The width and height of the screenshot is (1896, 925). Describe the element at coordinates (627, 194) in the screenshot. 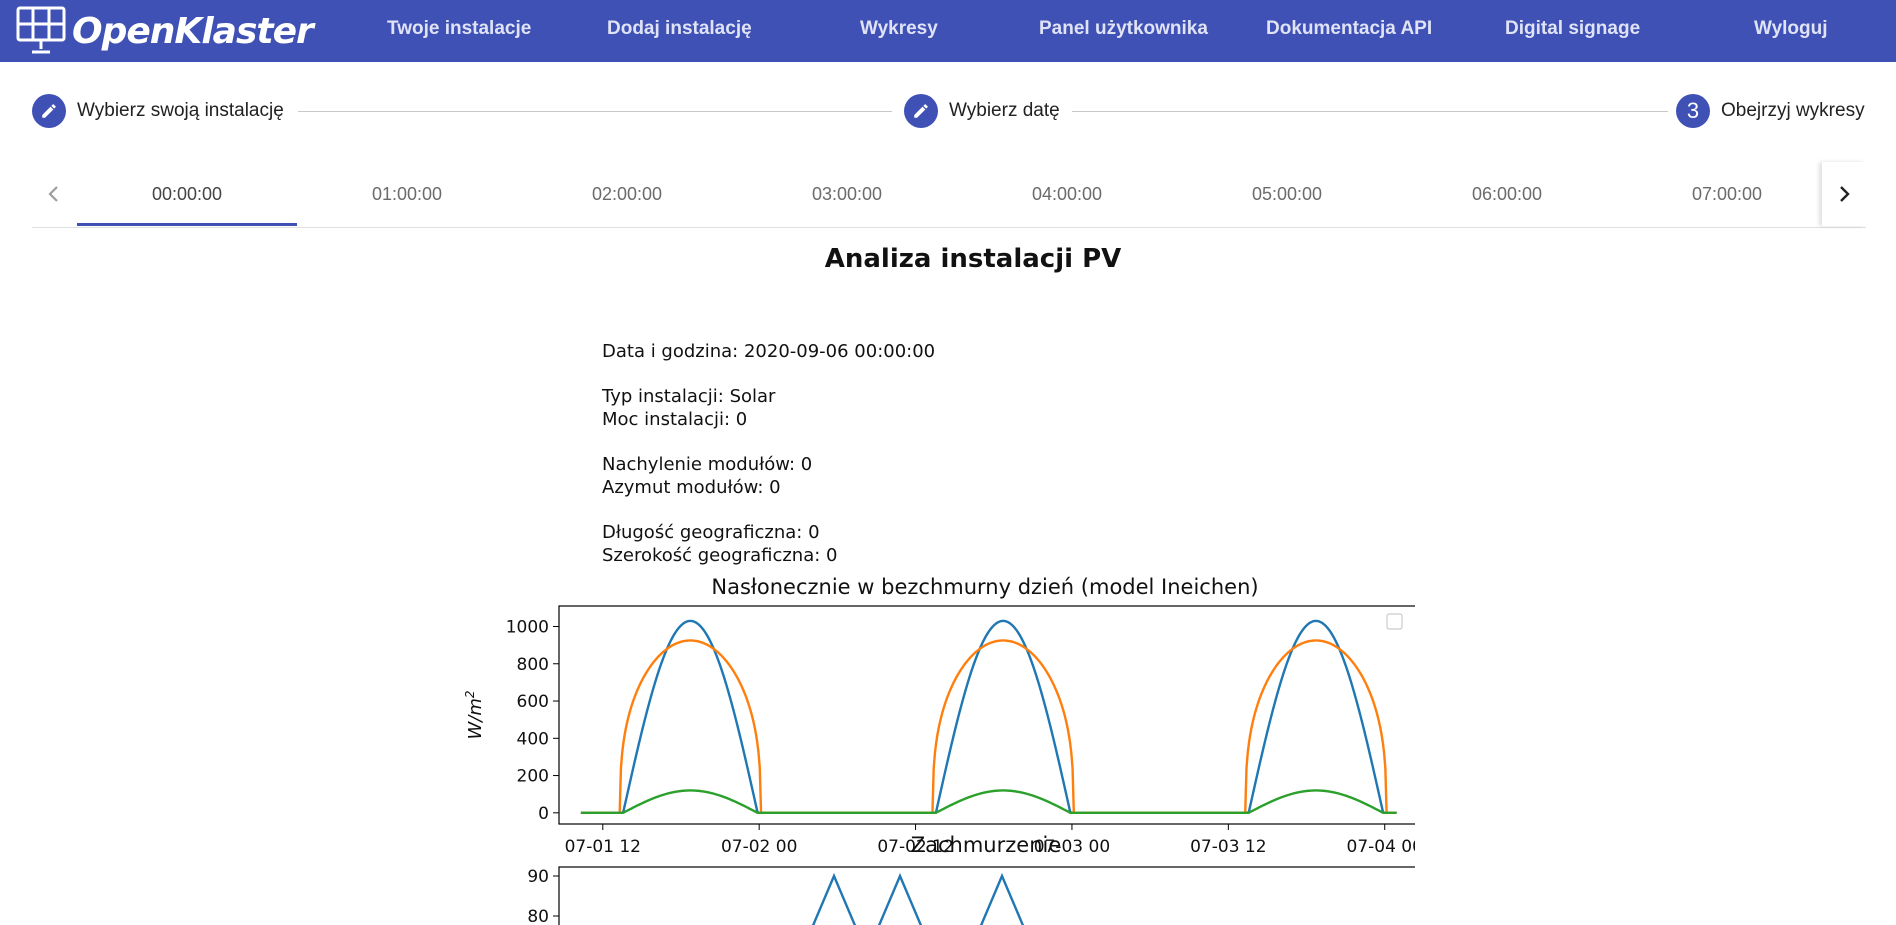

I see `tab-hour: 02:00:00` at that location.